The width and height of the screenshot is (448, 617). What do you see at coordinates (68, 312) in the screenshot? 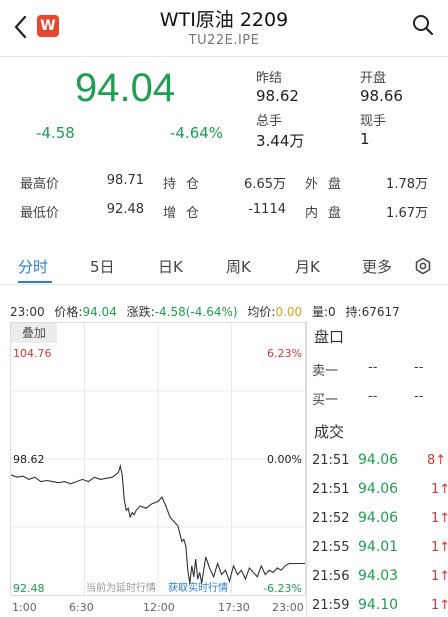
I see `info-price-label: 价格:` at bounding box center [68, 312].